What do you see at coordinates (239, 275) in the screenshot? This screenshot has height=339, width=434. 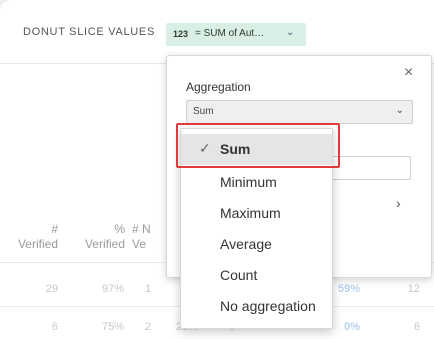 I see `menu-item-label: Count` at bounding box center [239, 275].